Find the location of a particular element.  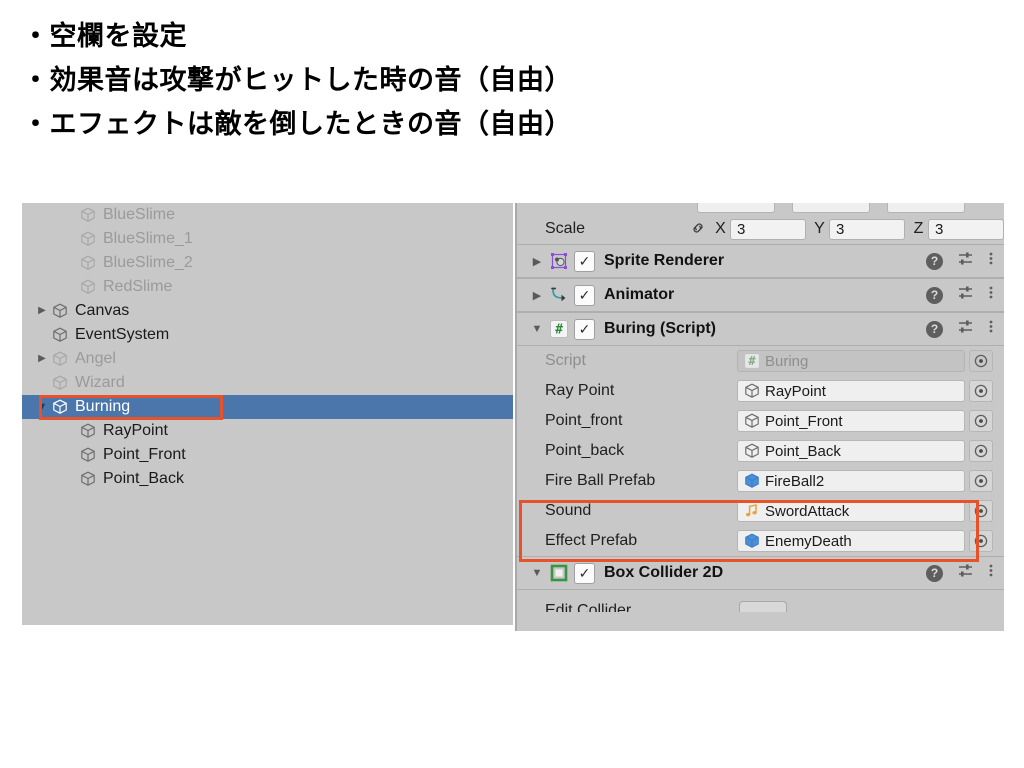

property-row-point-front: Point_front Point_Front is located at coordinates (760, 421).